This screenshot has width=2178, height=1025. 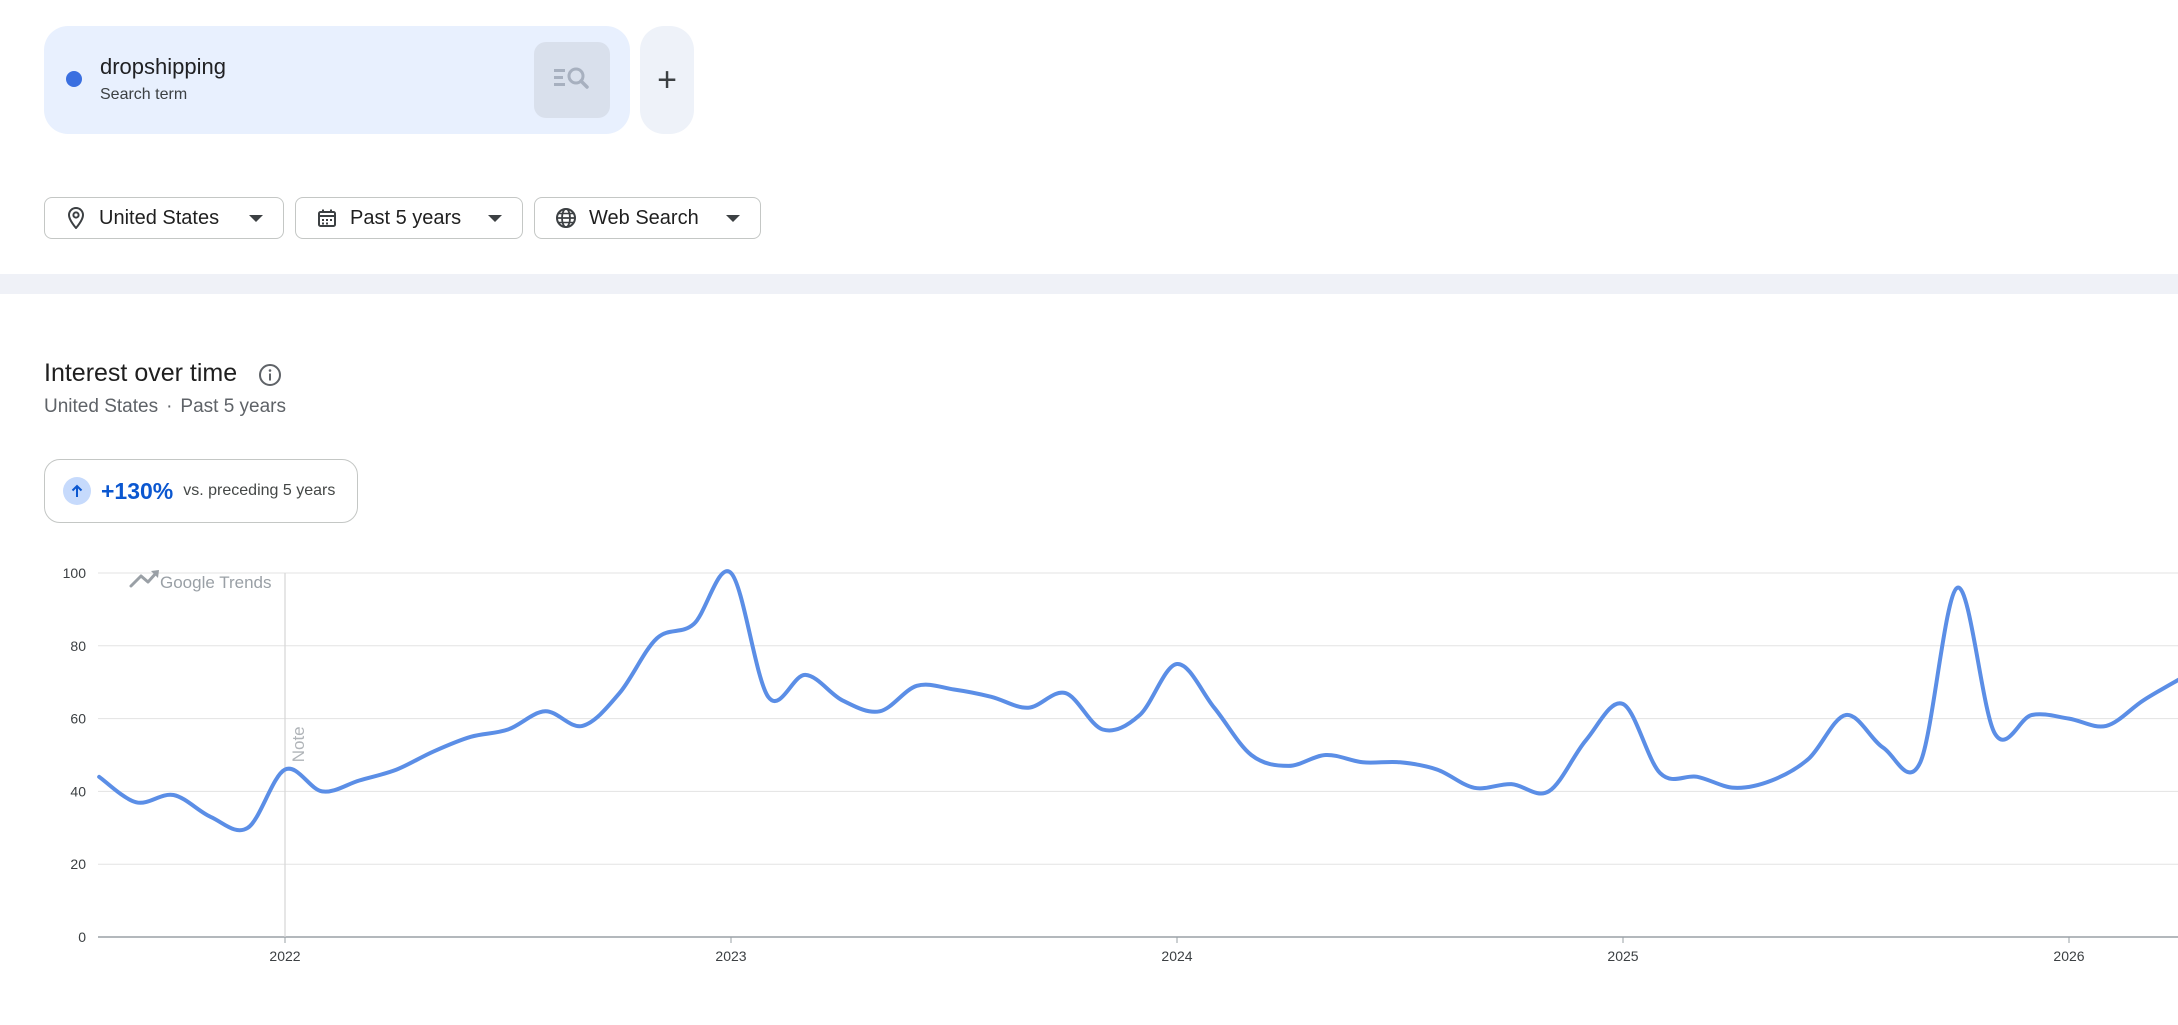 What do you see at coordinates (101, 406) in the screenshot?
I see `subtitle-location: United States` at bounding box center [101, 406].